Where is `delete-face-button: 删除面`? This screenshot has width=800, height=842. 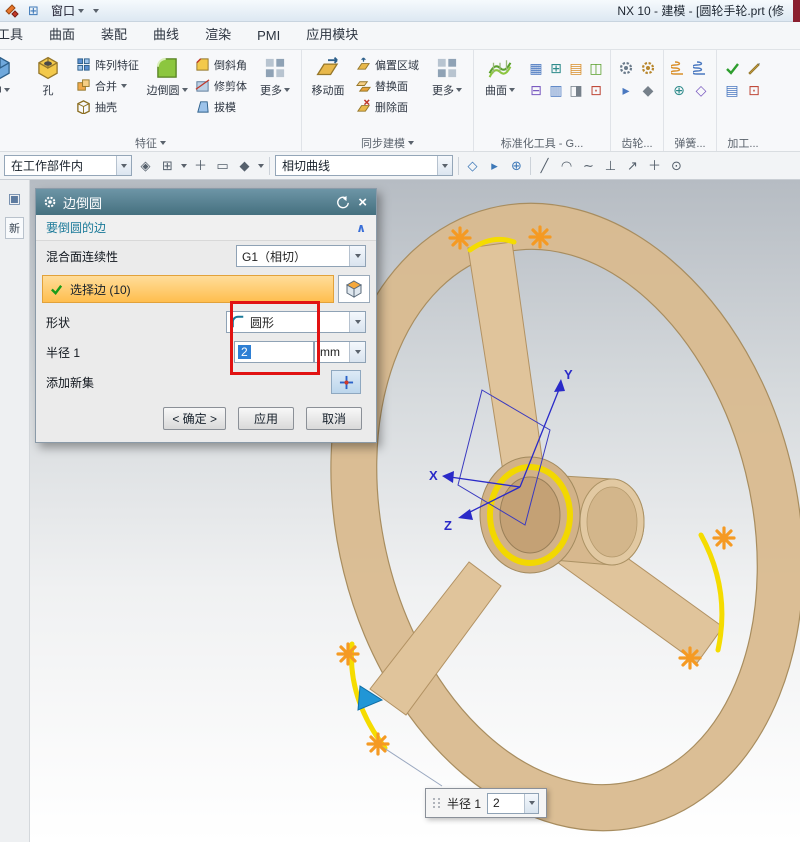 delete-face-button: 删除面 is located at coordinates (387, 106).